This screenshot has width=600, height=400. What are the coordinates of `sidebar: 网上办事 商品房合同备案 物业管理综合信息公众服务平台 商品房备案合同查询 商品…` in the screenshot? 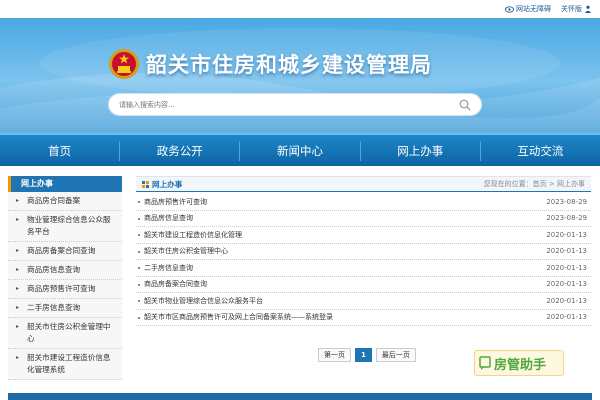 It's located at (65, 278).